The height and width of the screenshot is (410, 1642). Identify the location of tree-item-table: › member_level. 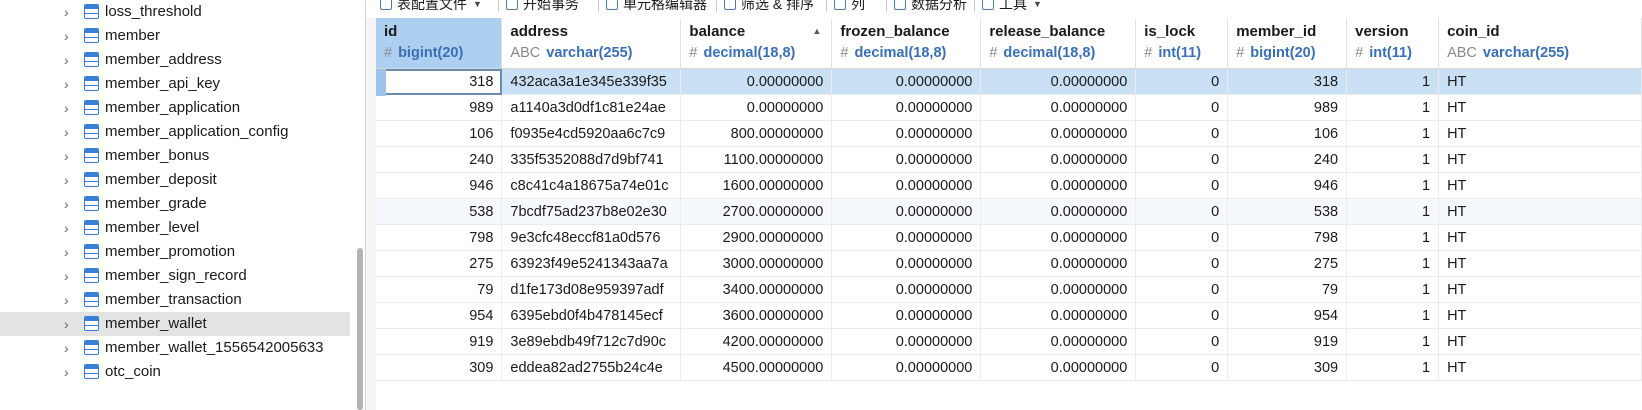
(175, 228).